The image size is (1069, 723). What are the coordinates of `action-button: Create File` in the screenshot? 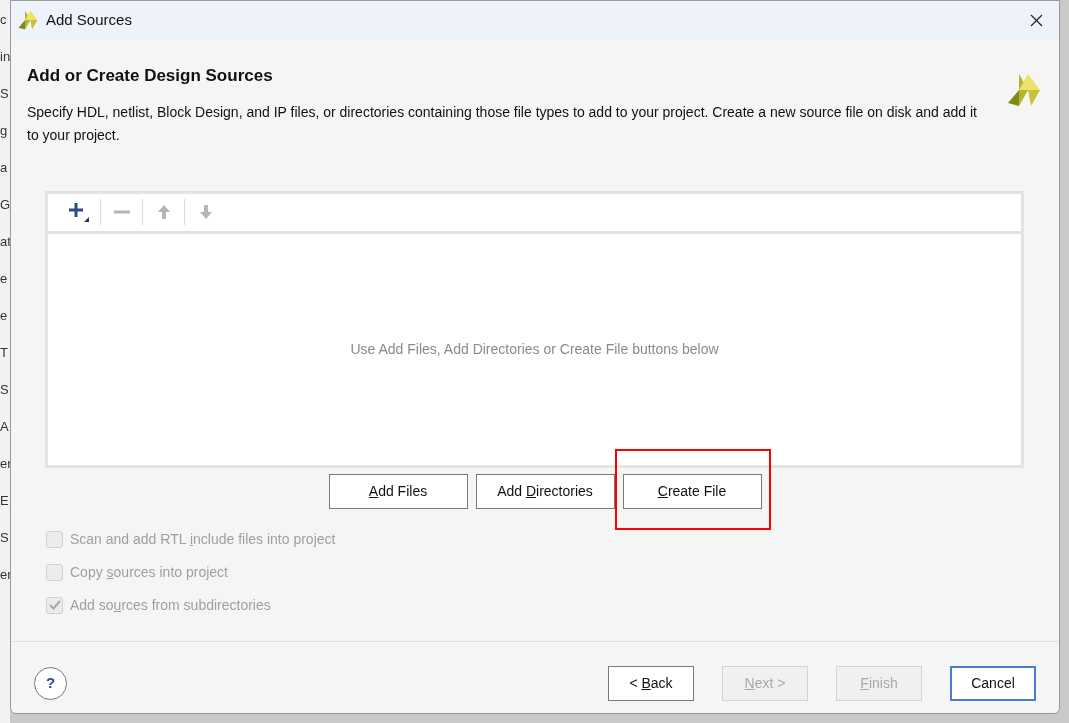 It's located at (692, 491).